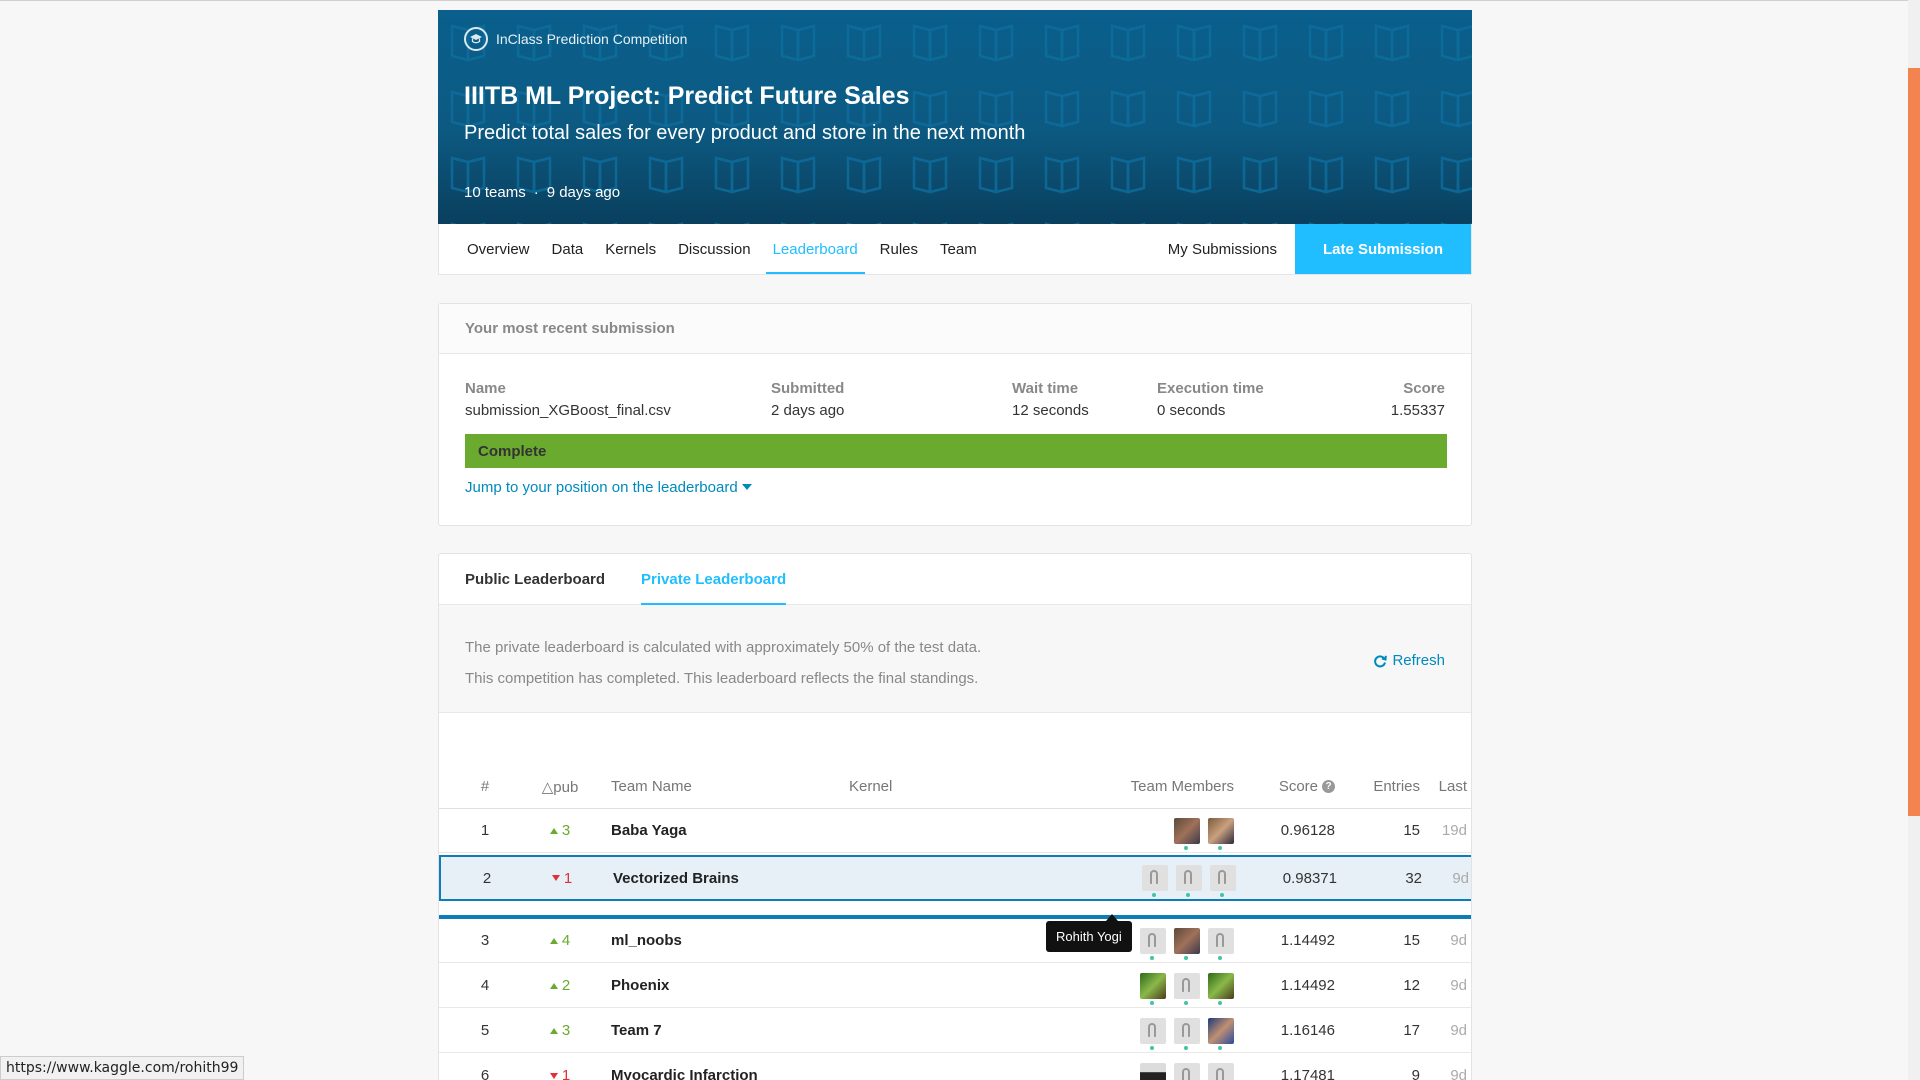 This screenshot has width=1920, height=1080. What do you see at coordinates (592, 39) in the screenshot?
I see `competition-kind-label: InClass Prediction Competition` at bounding box center [592, 39].